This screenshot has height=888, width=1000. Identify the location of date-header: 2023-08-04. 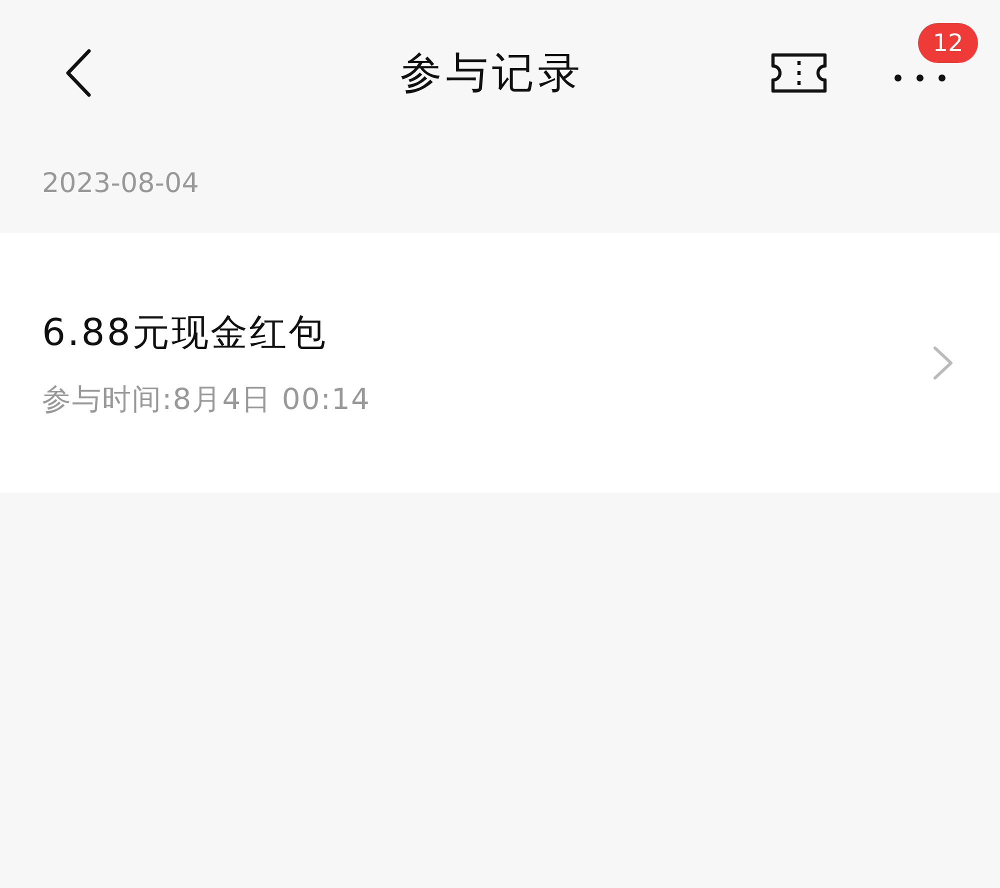
(120, 183).